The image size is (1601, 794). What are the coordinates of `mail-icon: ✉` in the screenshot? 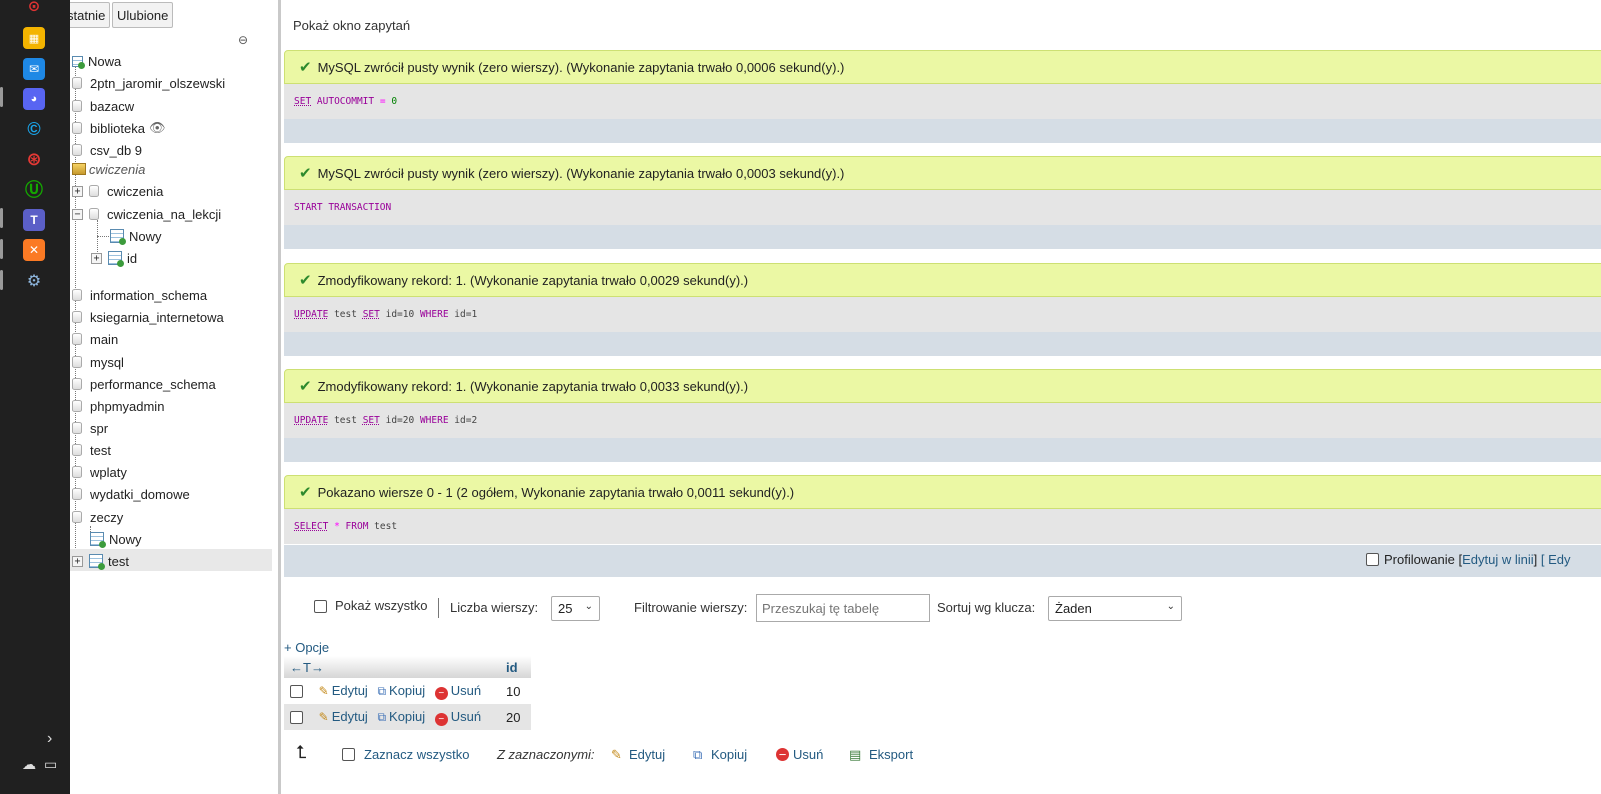 It's located at (34, 69).